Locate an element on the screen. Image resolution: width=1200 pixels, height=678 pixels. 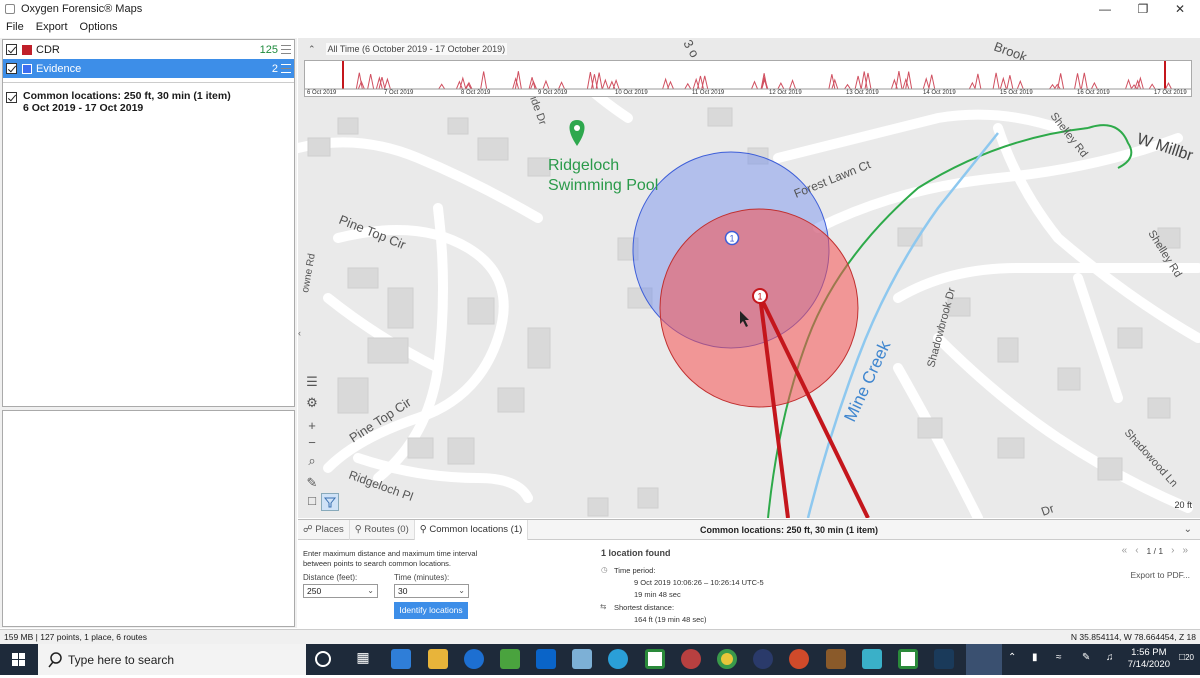
layers-icon: ☰ is located at coordinates (312, 382).